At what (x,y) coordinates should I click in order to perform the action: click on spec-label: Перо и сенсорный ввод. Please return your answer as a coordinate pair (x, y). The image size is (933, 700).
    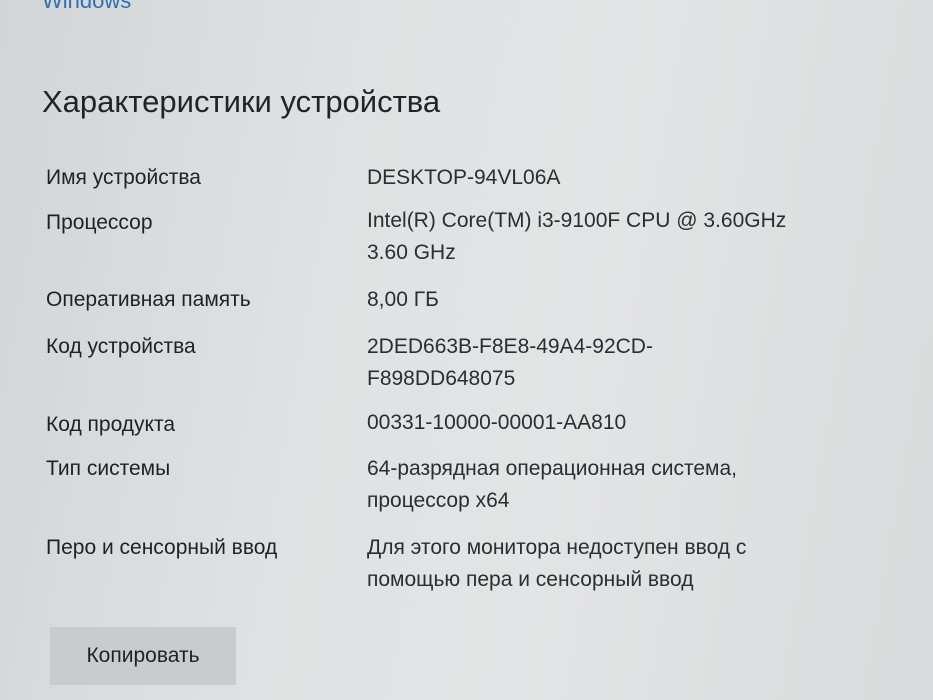
    Looking at the image, I should click on (162, 547).